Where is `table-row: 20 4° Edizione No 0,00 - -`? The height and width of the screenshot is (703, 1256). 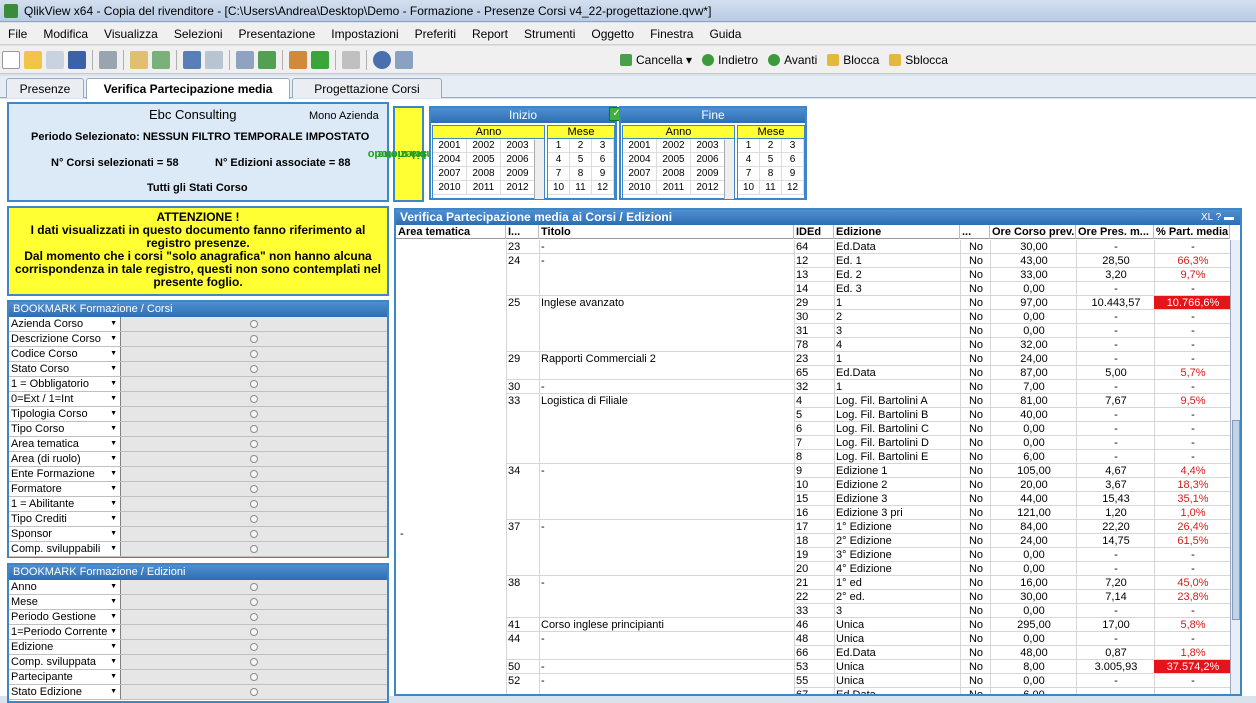
table-row: 20 4° Edizione No 0,00 - - is located at coordinates (813, 569).